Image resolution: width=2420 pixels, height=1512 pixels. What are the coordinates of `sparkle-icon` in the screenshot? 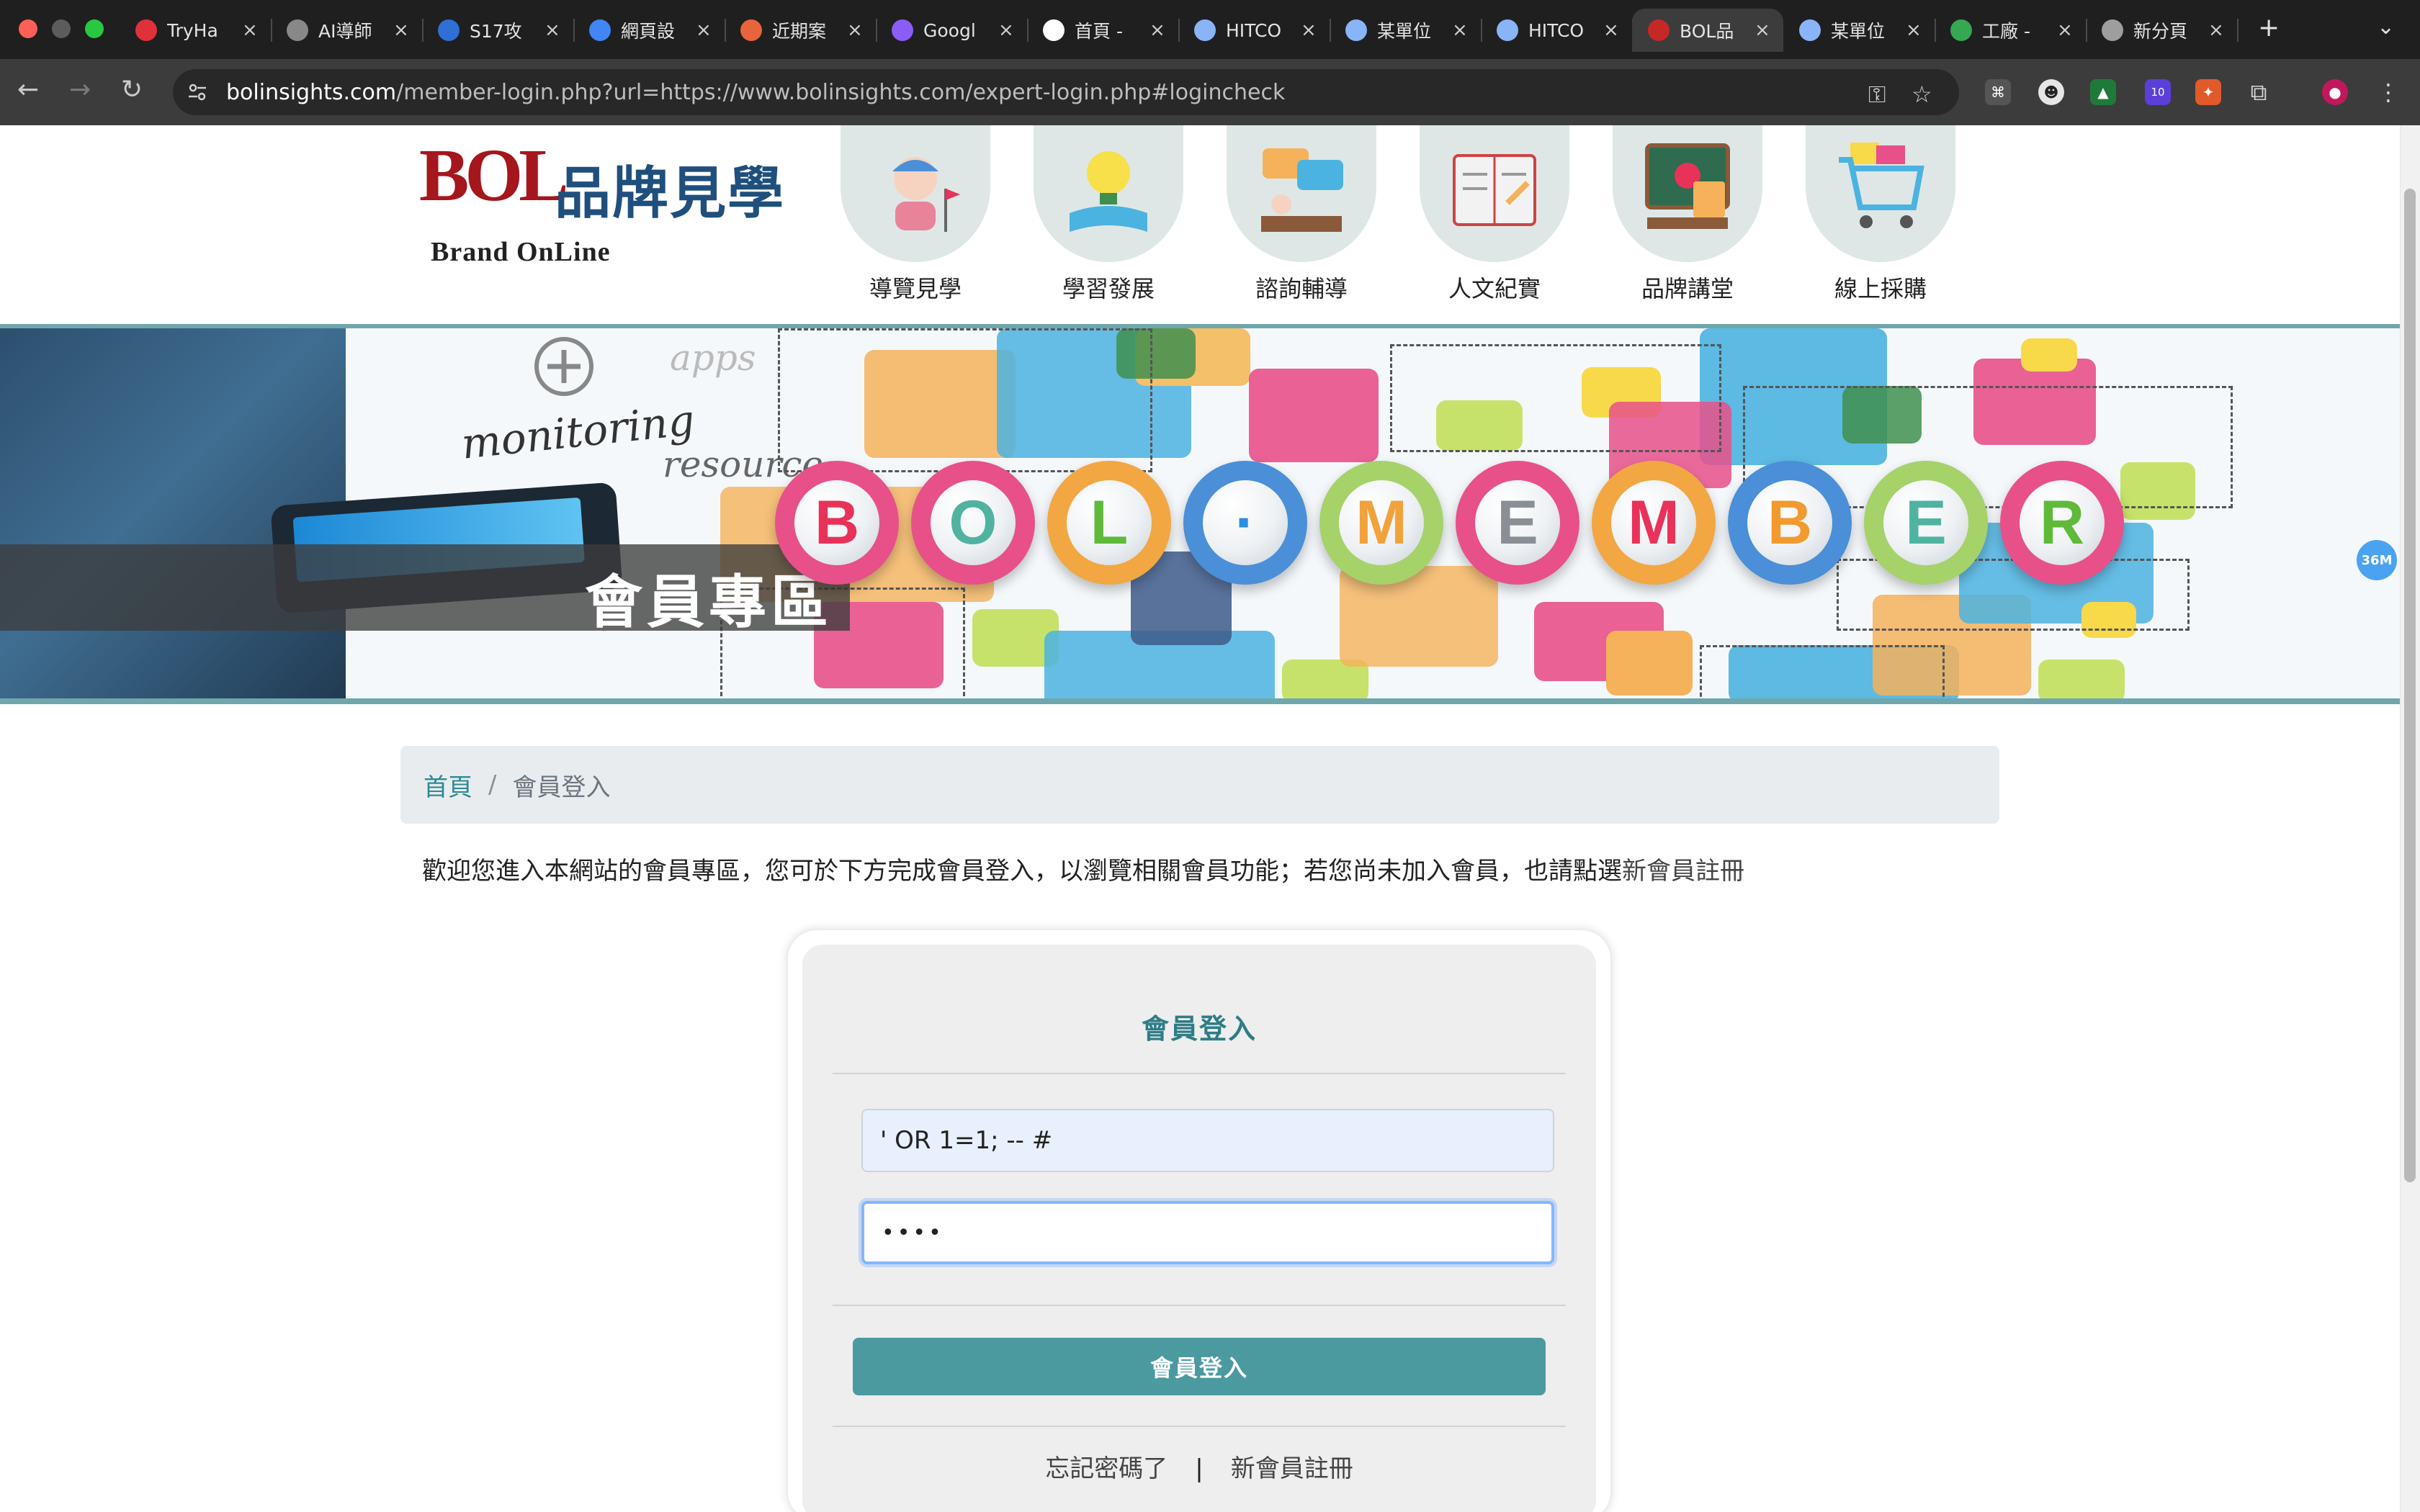 It's located at (297, 30).